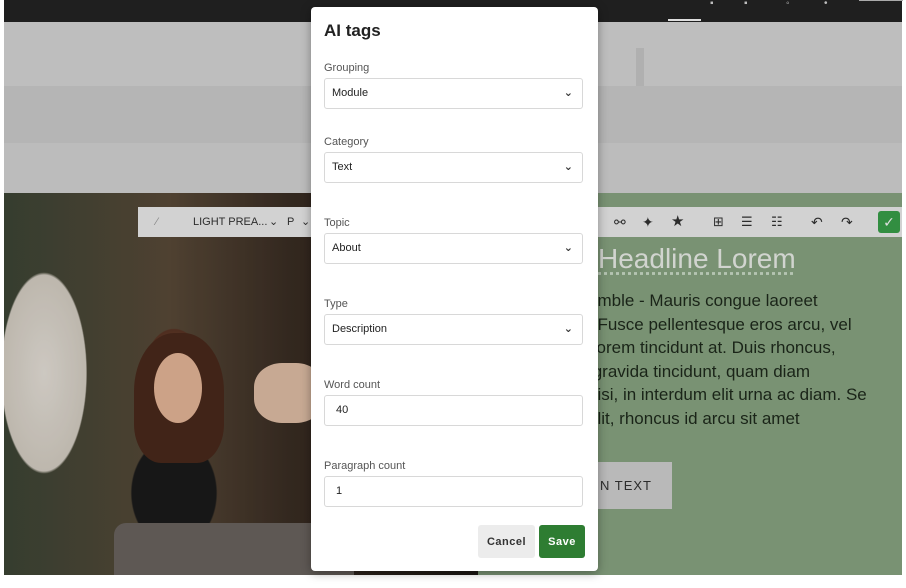 Image resolution: width=906 pixels, height=588 pixels. I want to click on topic-label: Topic, so click(337, 223).